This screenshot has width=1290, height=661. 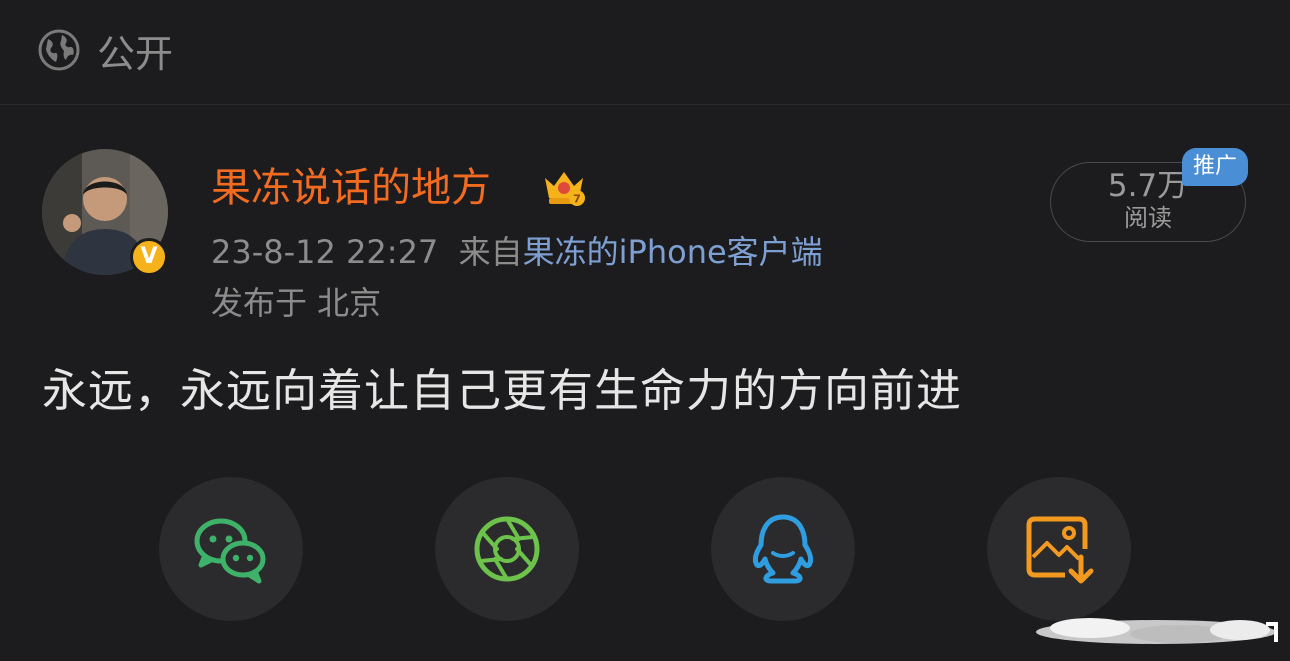 I want to click on post-timestamp: 23-8-12 22:27, so click(x=325, y=252).